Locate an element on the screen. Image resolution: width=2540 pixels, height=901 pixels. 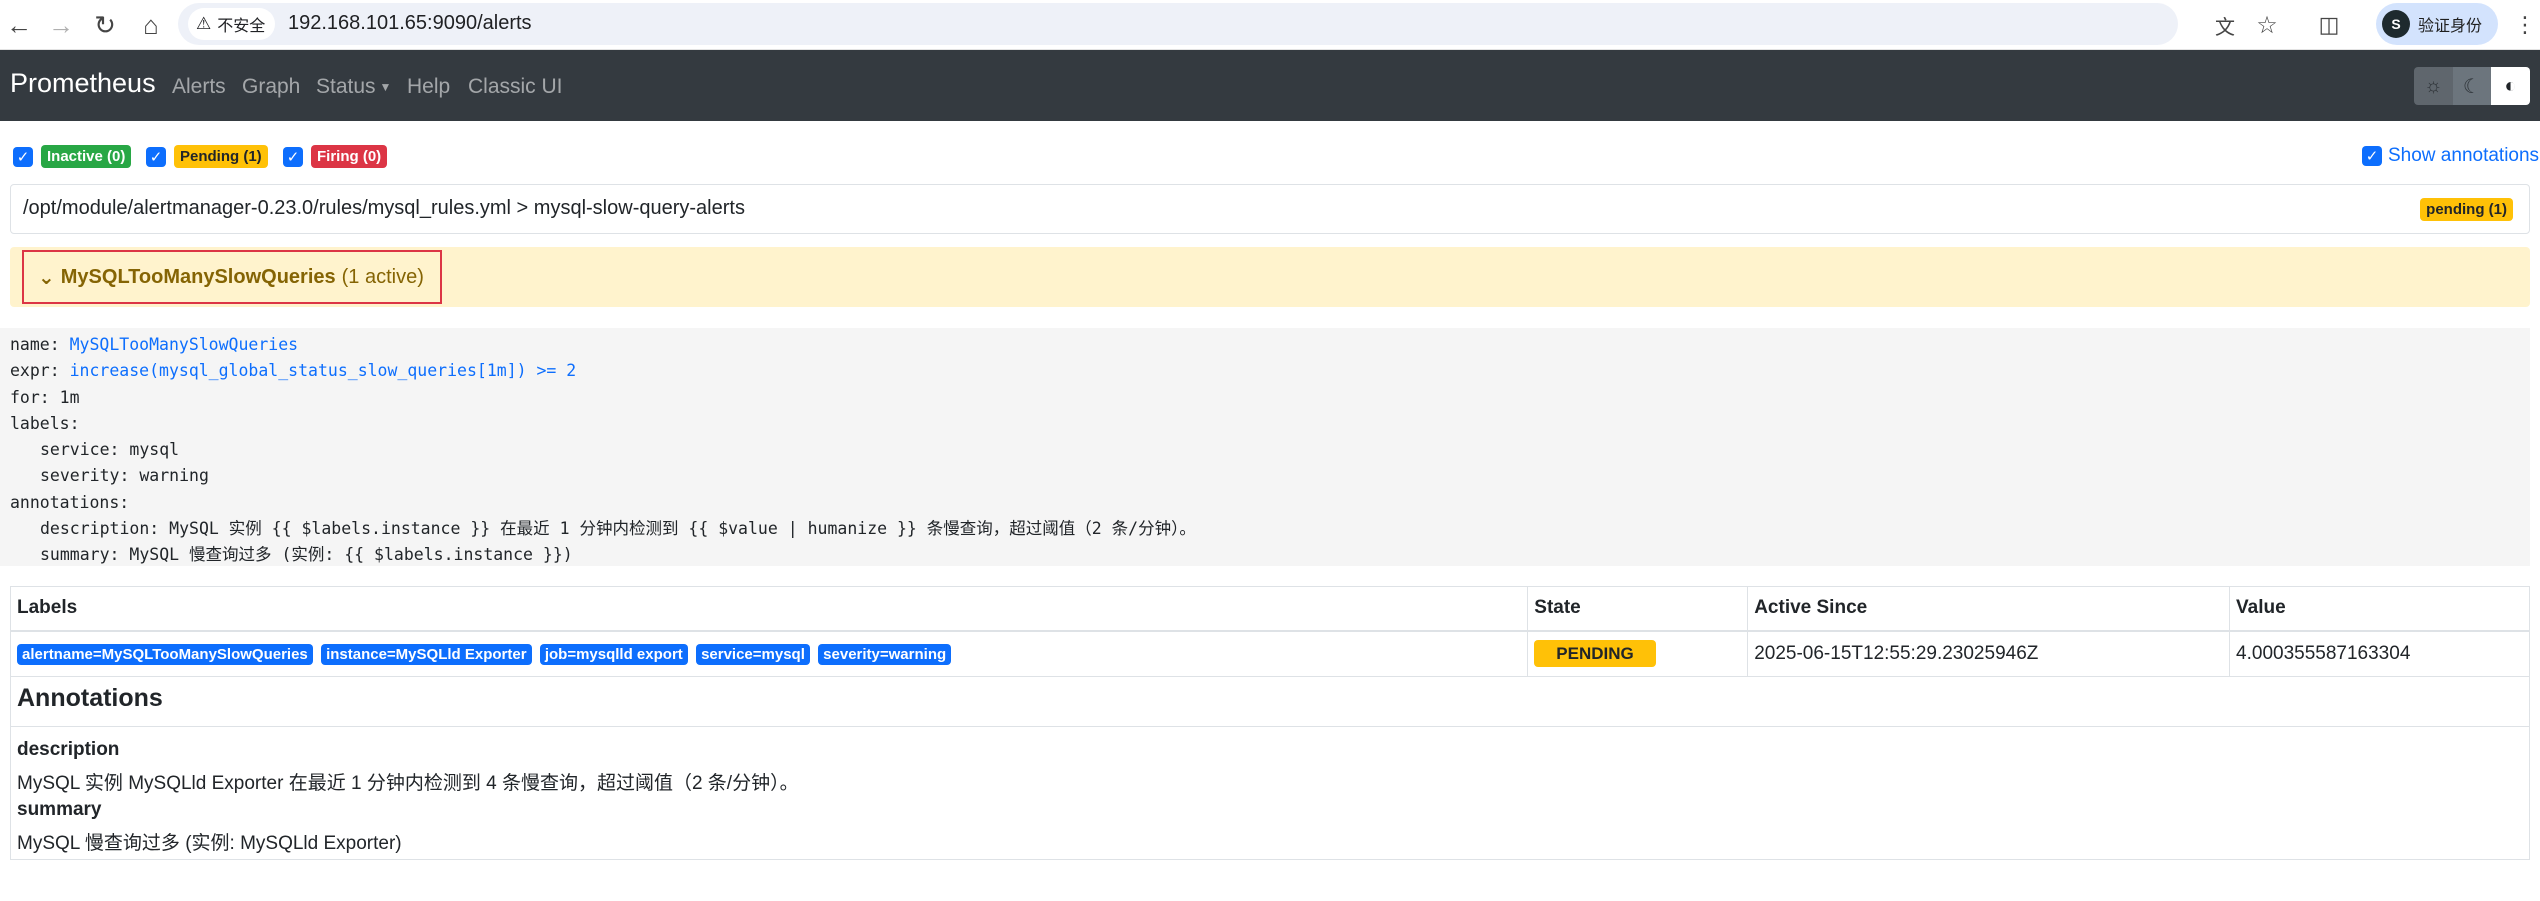
alert-expand-toggle: ⌄ MySQLTooManySlowQueries (1 active) is located at coordinates (232, 277).